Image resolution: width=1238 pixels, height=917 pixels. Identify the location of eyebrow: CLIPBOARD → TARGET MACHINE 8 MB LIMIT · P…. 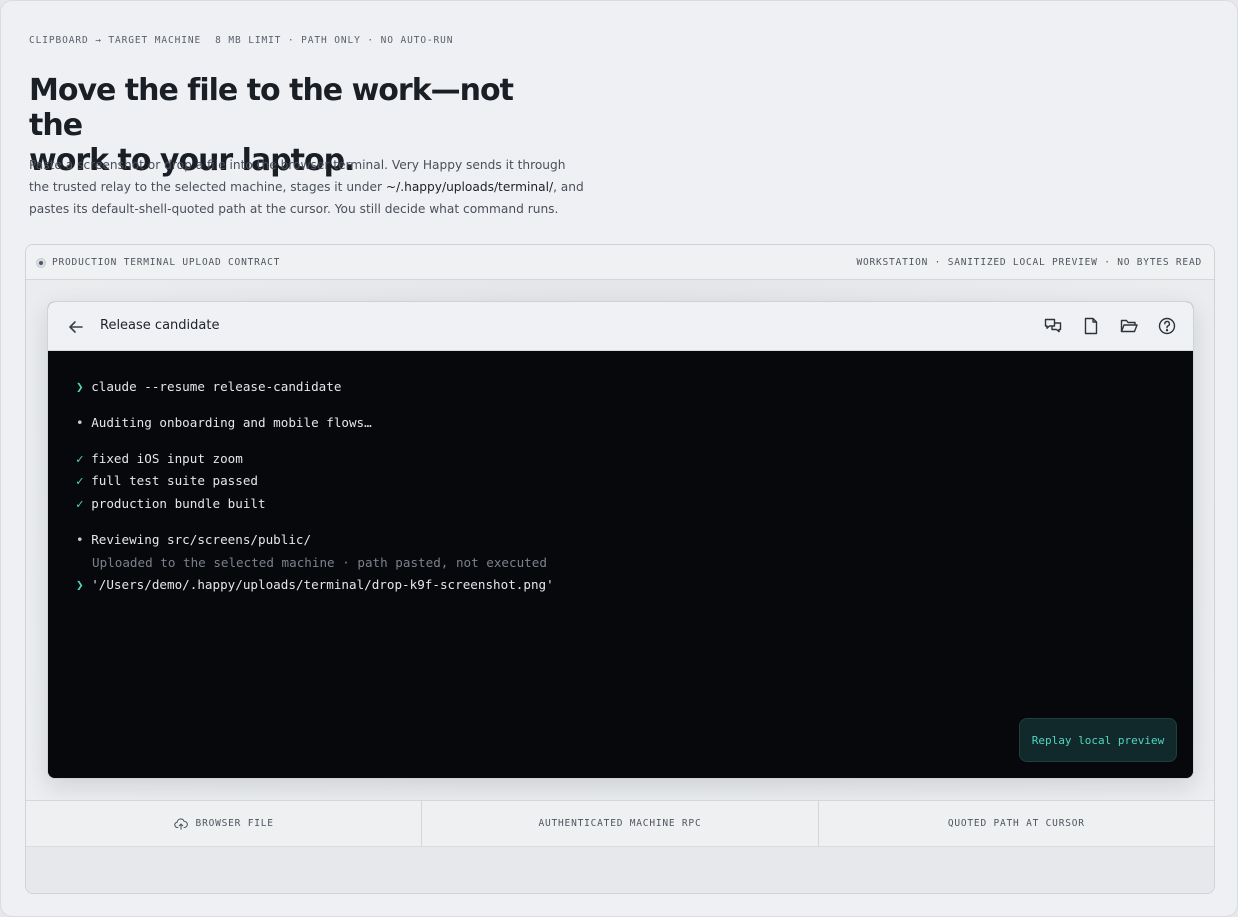
(248, 40).